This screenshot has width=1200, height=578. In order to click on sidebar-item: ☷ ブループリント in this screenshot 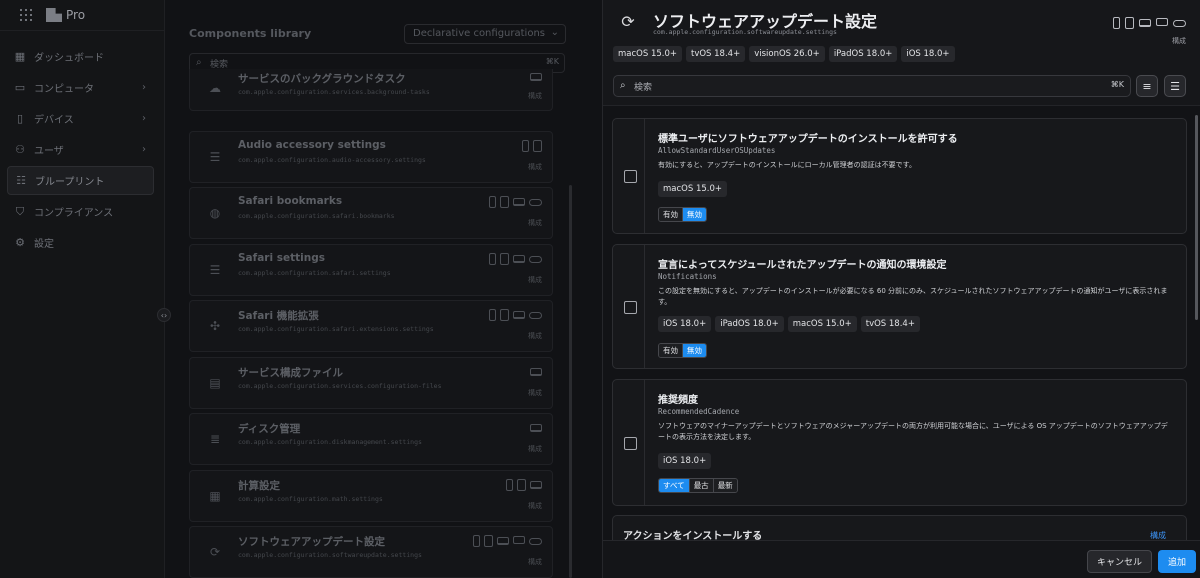, I will do `click(80, 180)`.